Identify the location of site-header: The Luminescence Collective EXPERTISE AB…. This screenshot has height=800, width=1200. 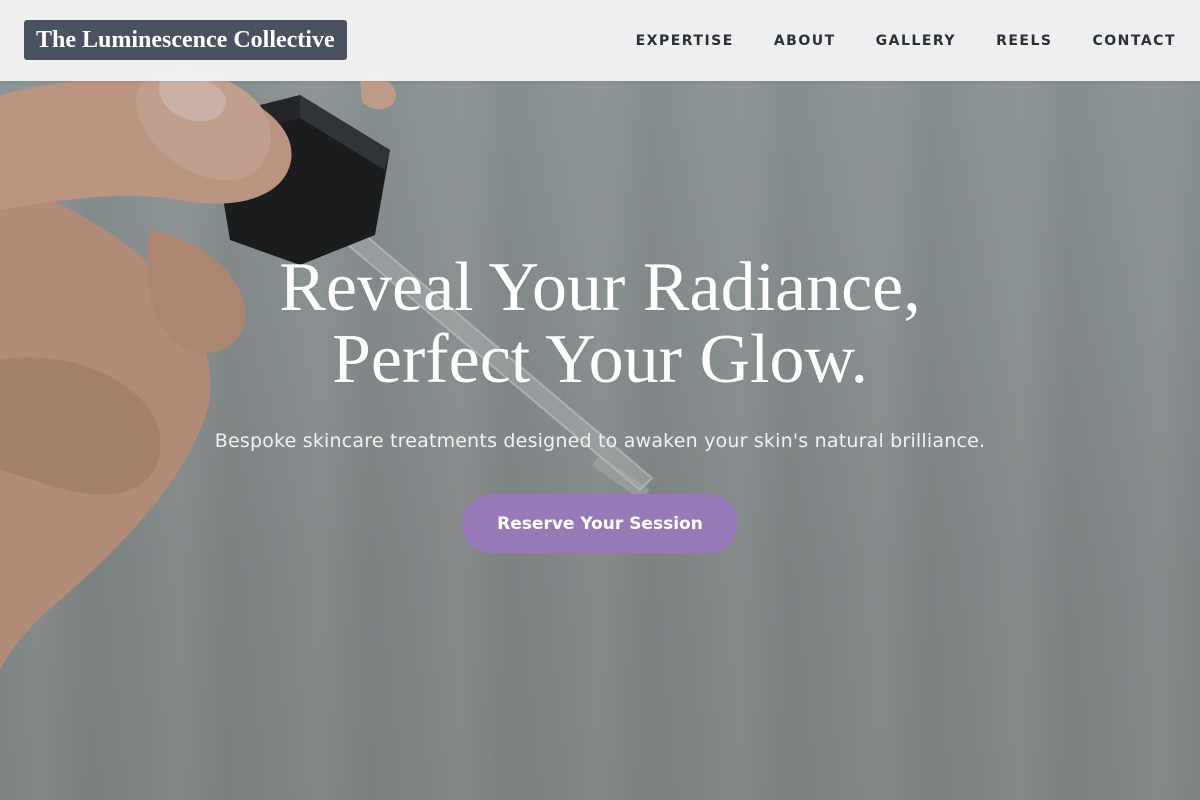
(600, 40).